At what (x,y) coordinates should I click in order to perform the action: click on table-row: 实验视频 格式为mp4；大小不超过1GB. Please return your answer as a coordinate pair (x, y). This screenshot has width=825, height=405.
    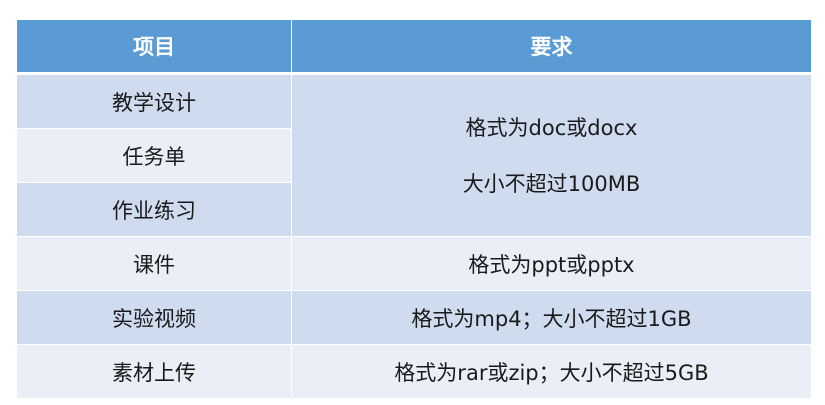
    Looking at the image, I should click on (414, 317).